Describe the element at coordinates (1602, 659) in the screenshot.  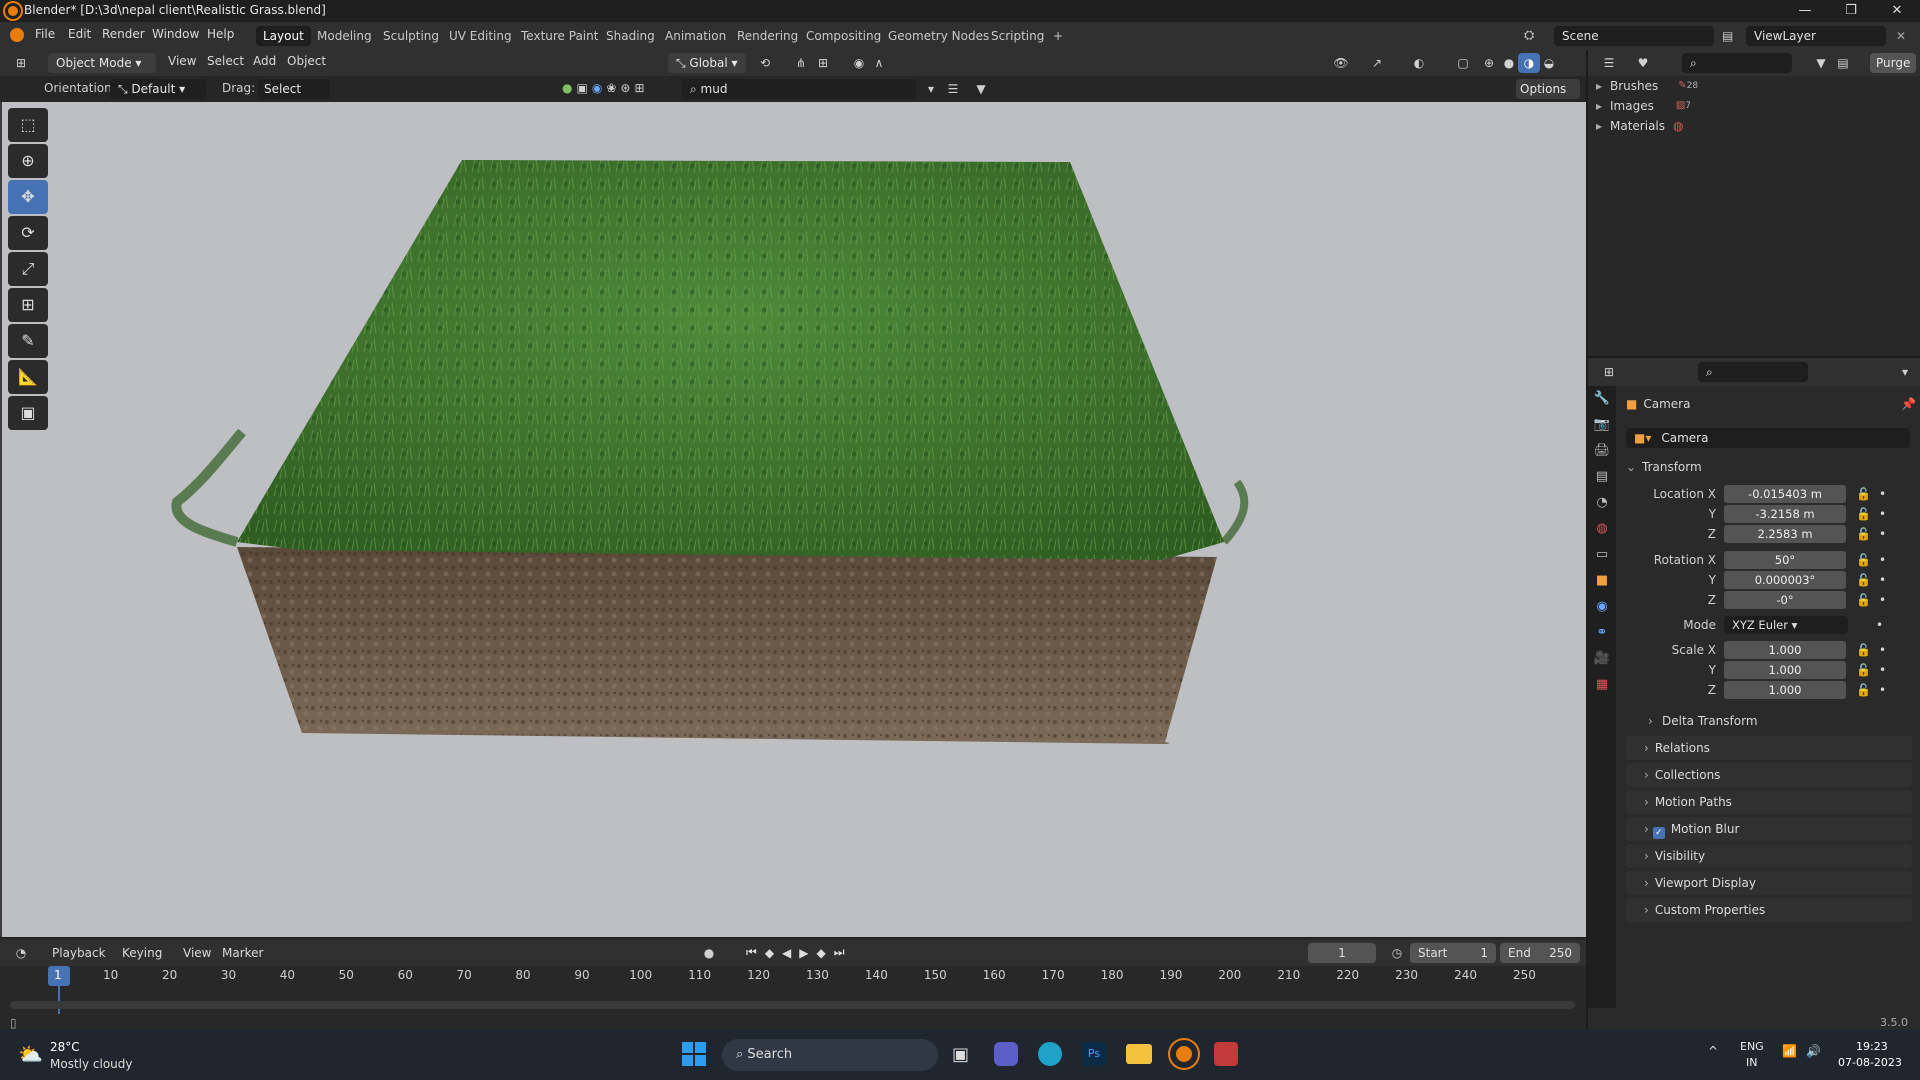
I see `camera-data-tab-icon: 🎥` at that location.